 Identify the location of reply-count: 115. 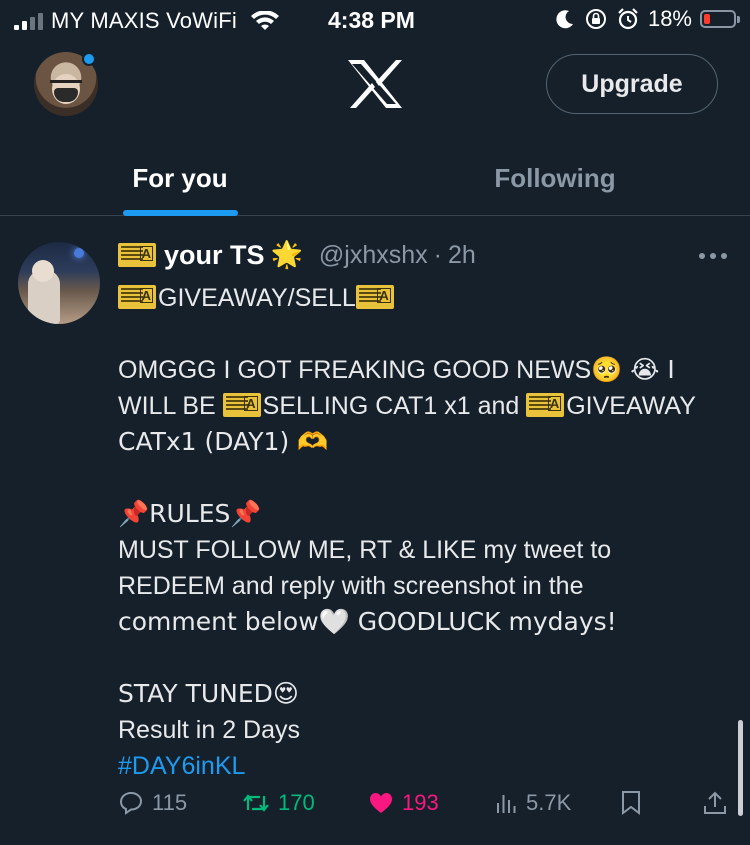
(170, 802).